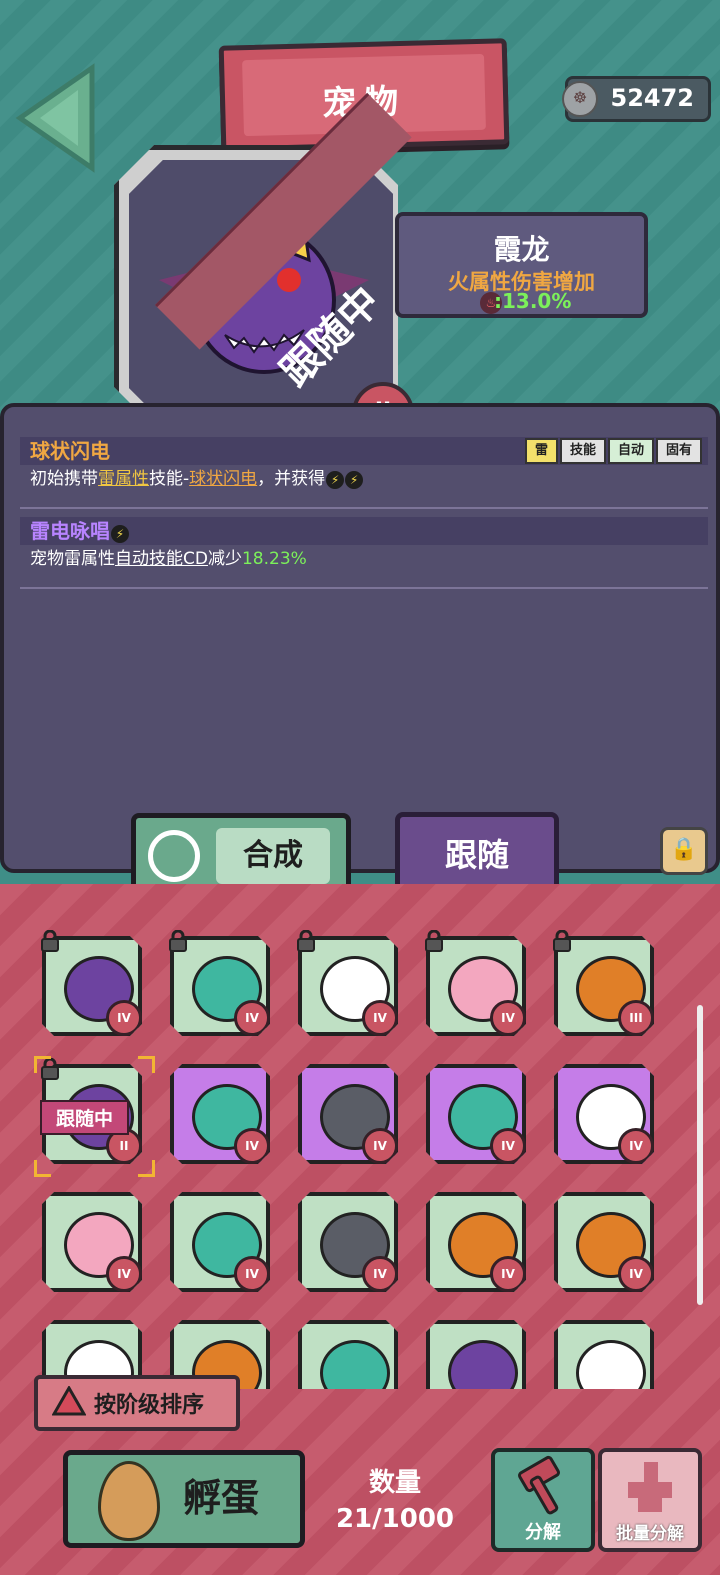  What do you see at coordinates (221, 1498) in the screenshot?
I see `hatch-label: 孵蛋` at bounding box center [221, 1498].